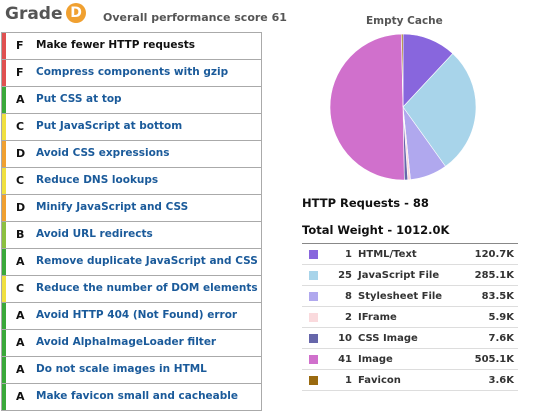 The height and width of the screenshot is (411, 540). Describe the element at coordinates (376, 230) in the screenshot. I see `total-weight: Total Weight - 1012.0K` at that location.